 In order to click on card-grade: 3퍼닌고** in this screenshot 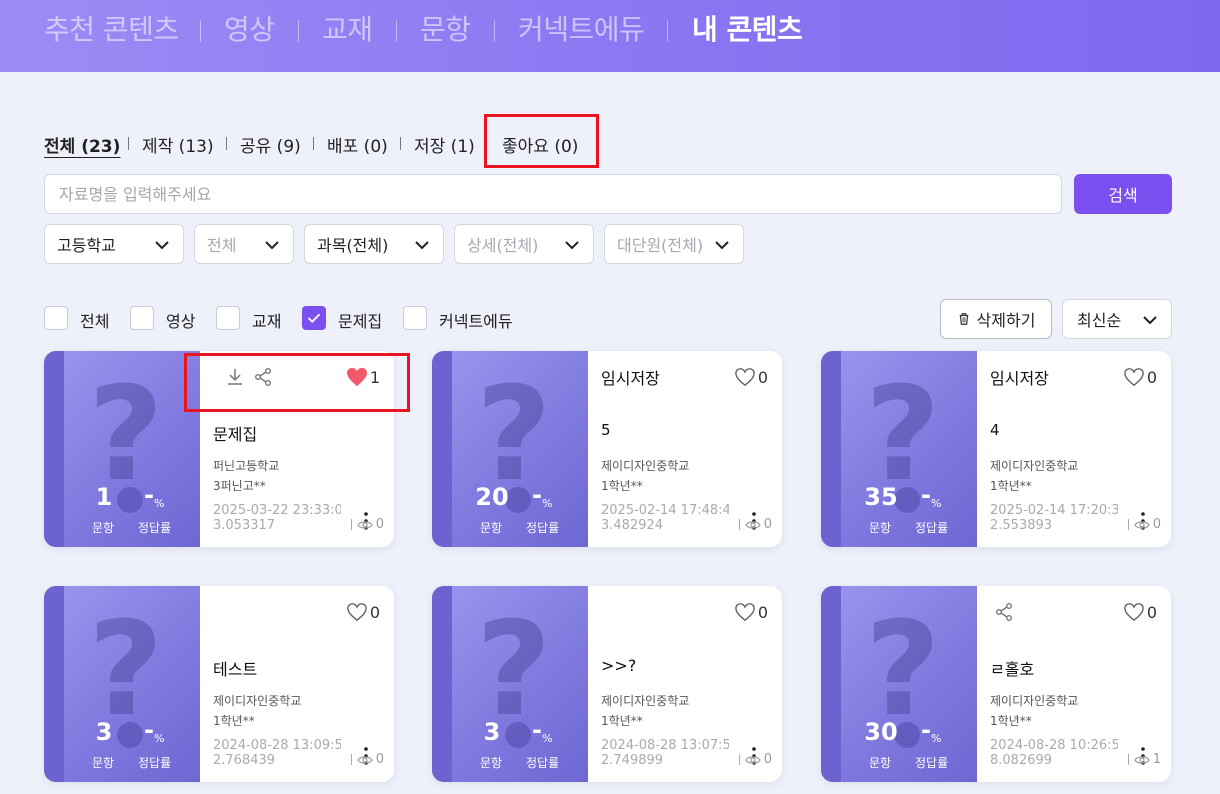, I will do `click(239, 486)`.